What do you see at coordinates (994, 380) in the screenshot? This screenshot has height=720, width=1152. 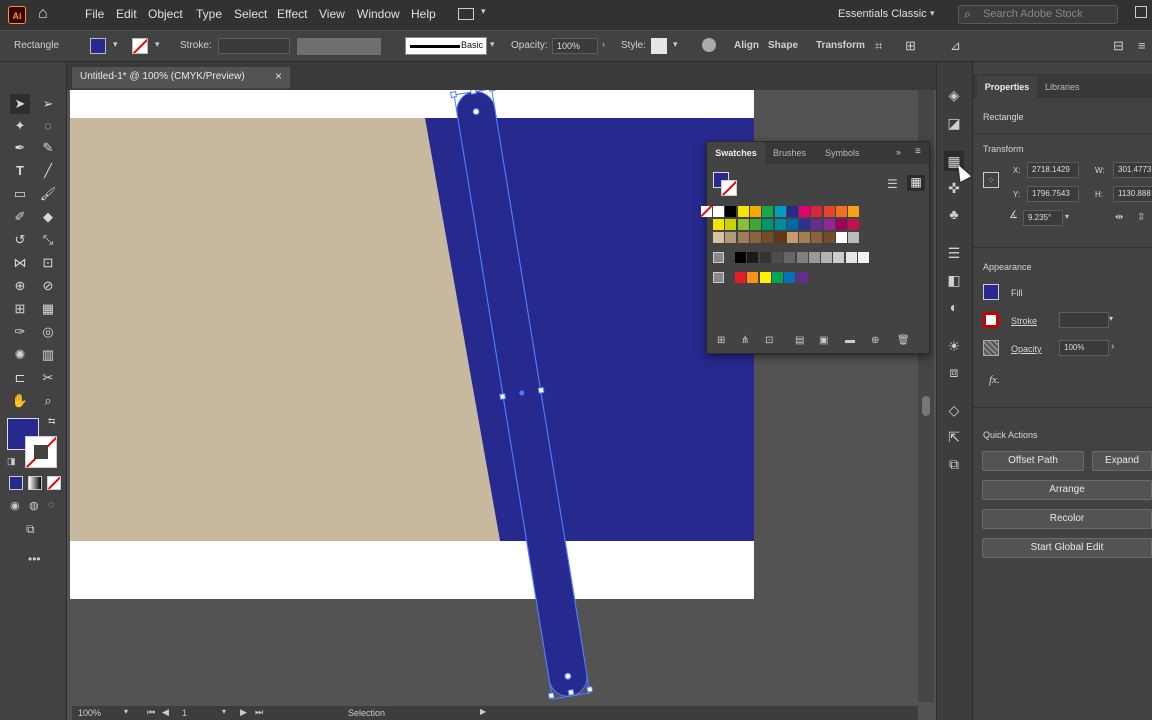 I see `effects-fx-button: fx.` at bounding box center [994, 380].